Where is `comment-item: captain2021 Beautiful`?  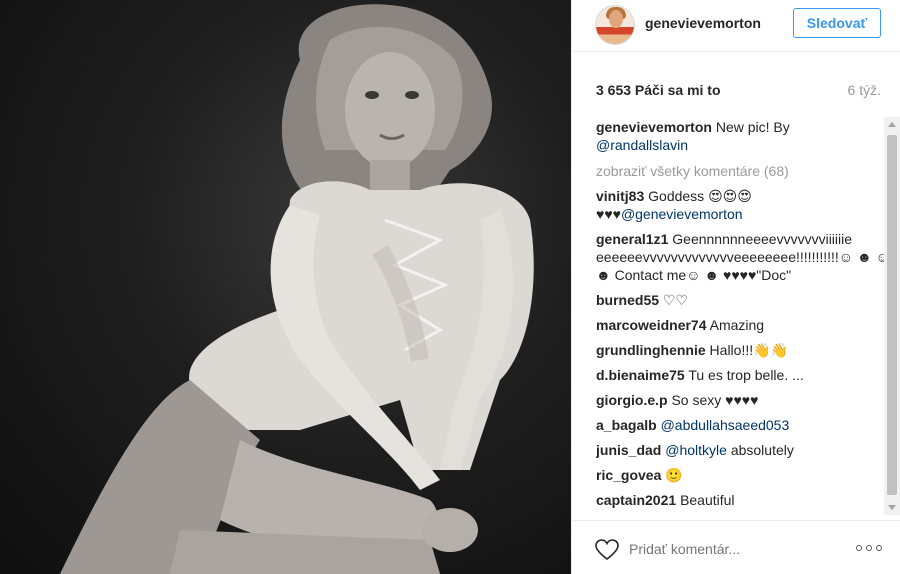
comment-item: captain2021 Beautiful is located at coordinates (743, 500).